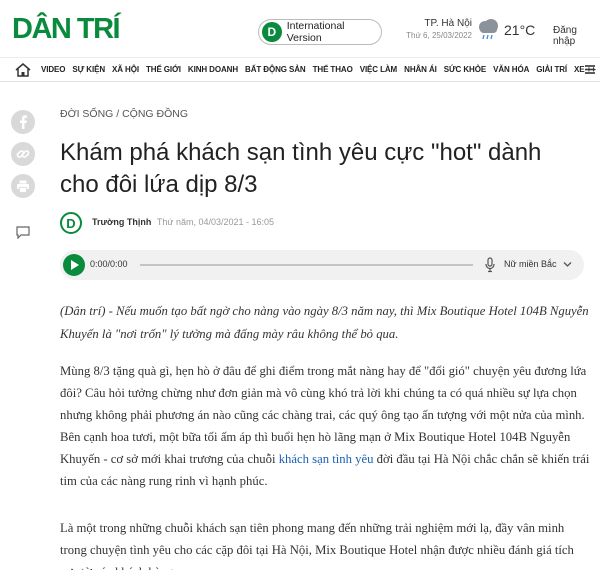 Image resolution: width=600 pixels, height=570 pixels. What do you see at coordinates (333, 69) in the screenshot?
I see `nav-item-the-thao: THỂ THAO` at bounding box center [333, 69].